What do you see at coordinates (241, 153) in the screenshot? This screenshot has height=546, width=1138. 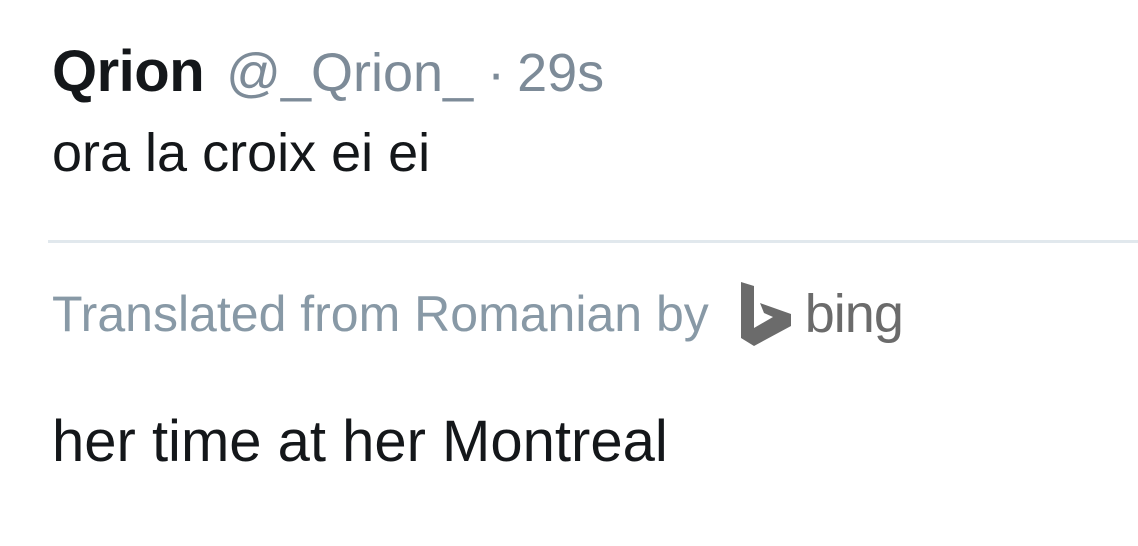 I see `tweet-text: ora la croix ei ei` at bounding box center [241, 153].